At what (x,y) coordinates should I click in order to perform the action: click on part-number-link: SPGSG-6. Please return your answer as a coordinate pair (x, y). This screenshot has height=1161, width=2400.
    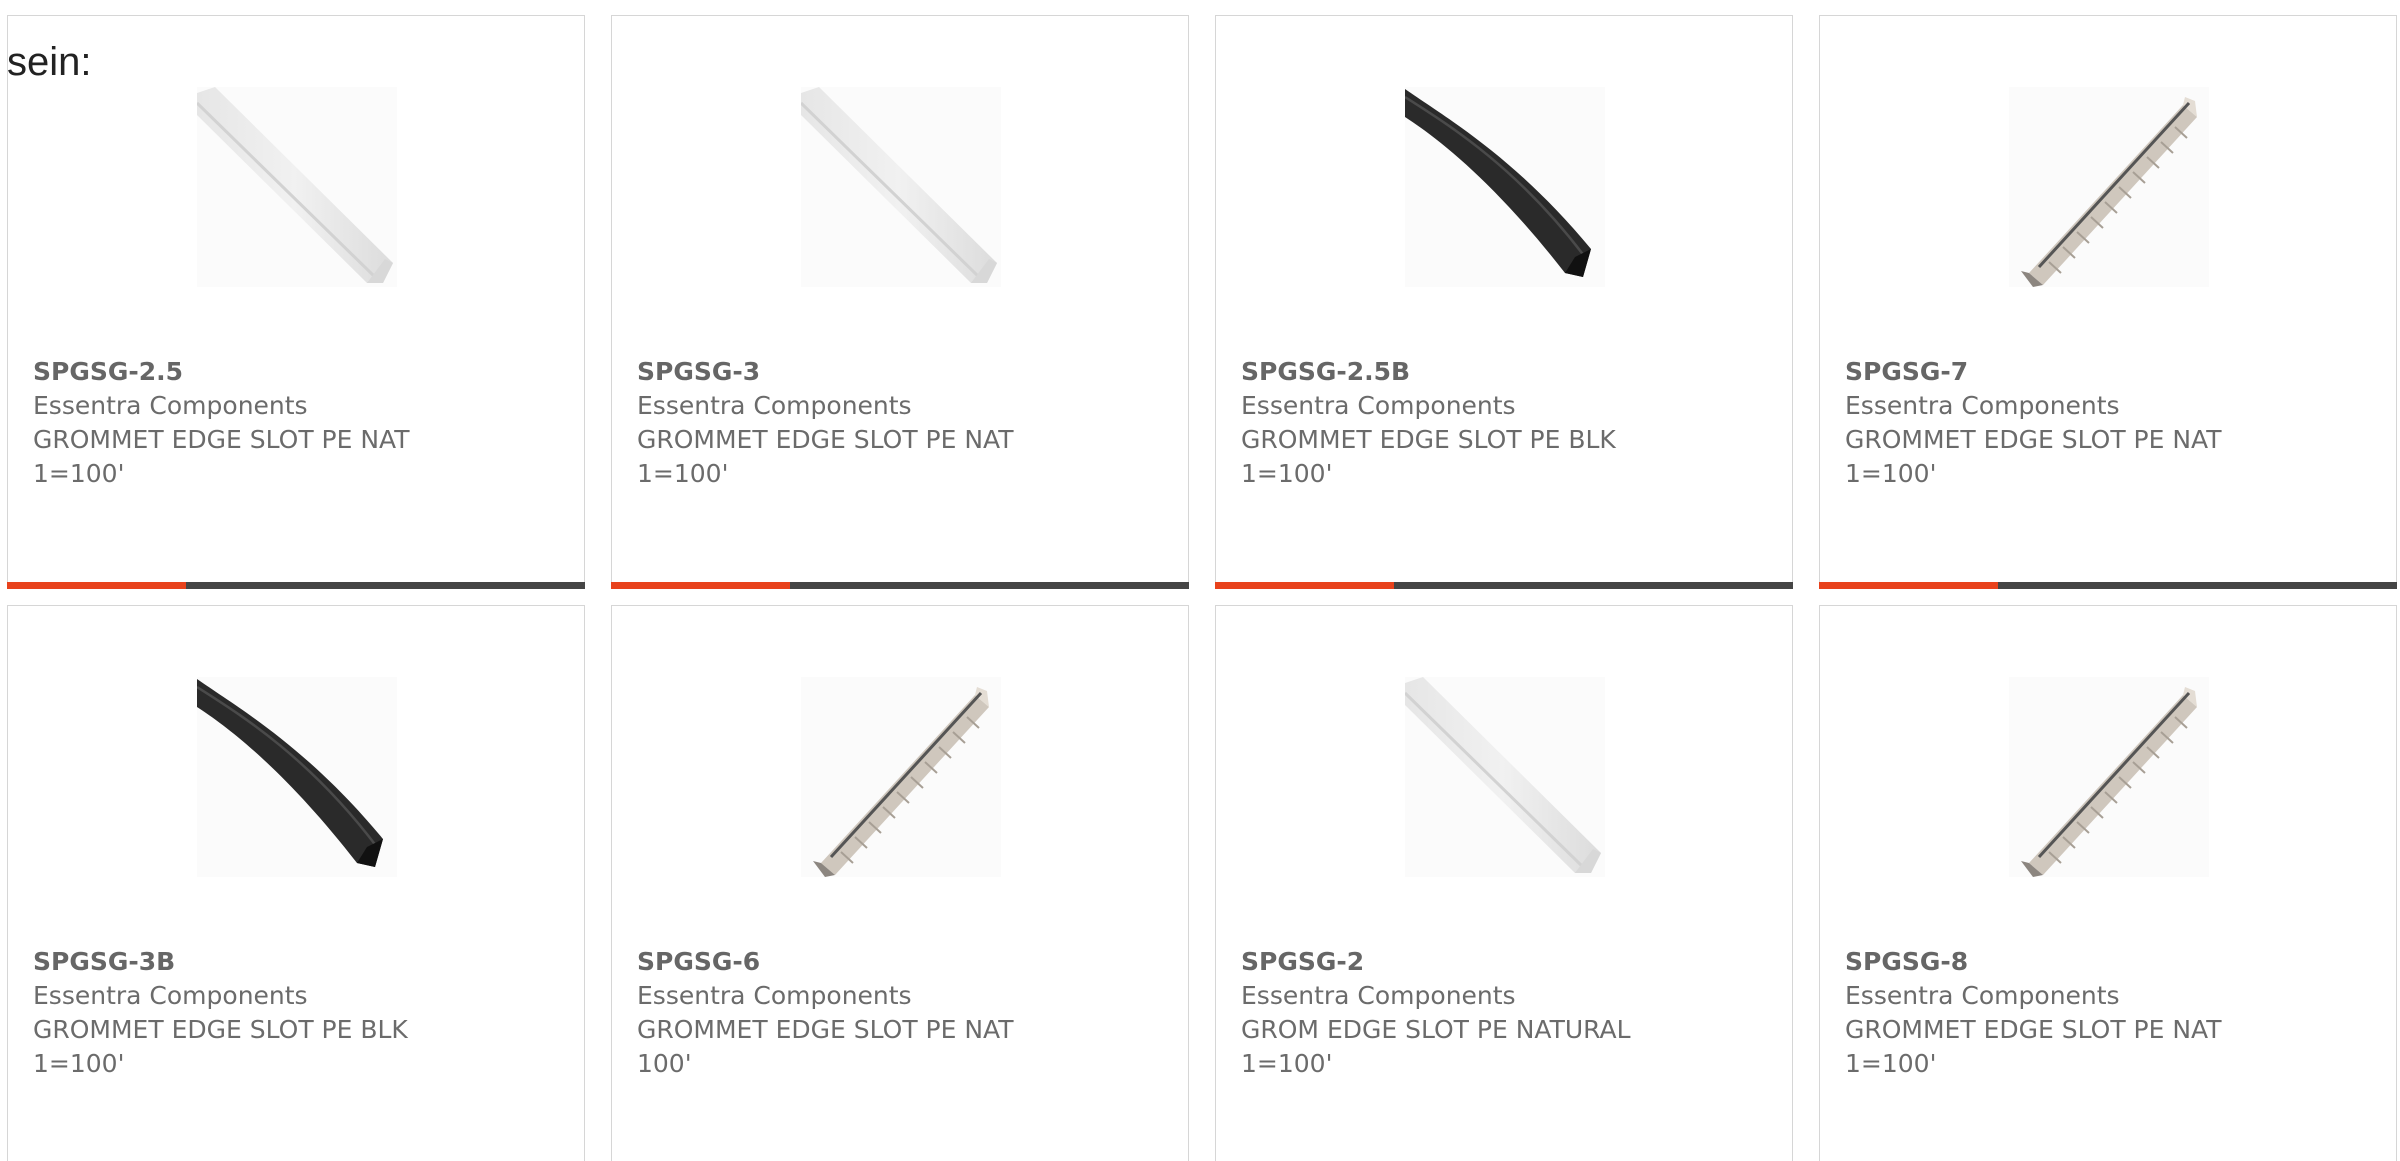
    Looking at the image, I should click on (902, 962).